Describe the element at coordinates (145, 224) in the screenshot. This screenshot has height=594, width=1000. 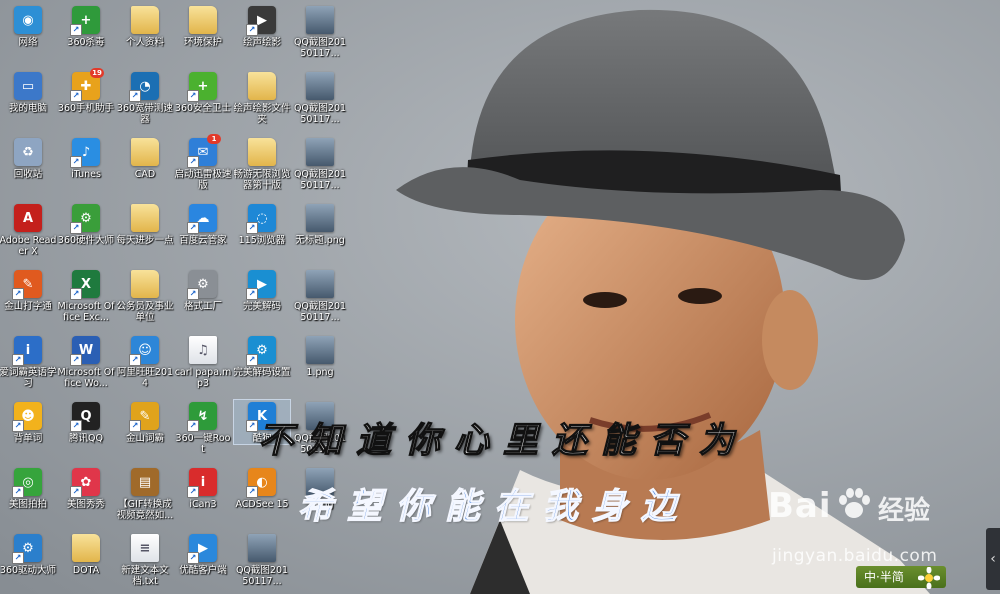
I see `desktop-icon: 每天进步一点` at that location.